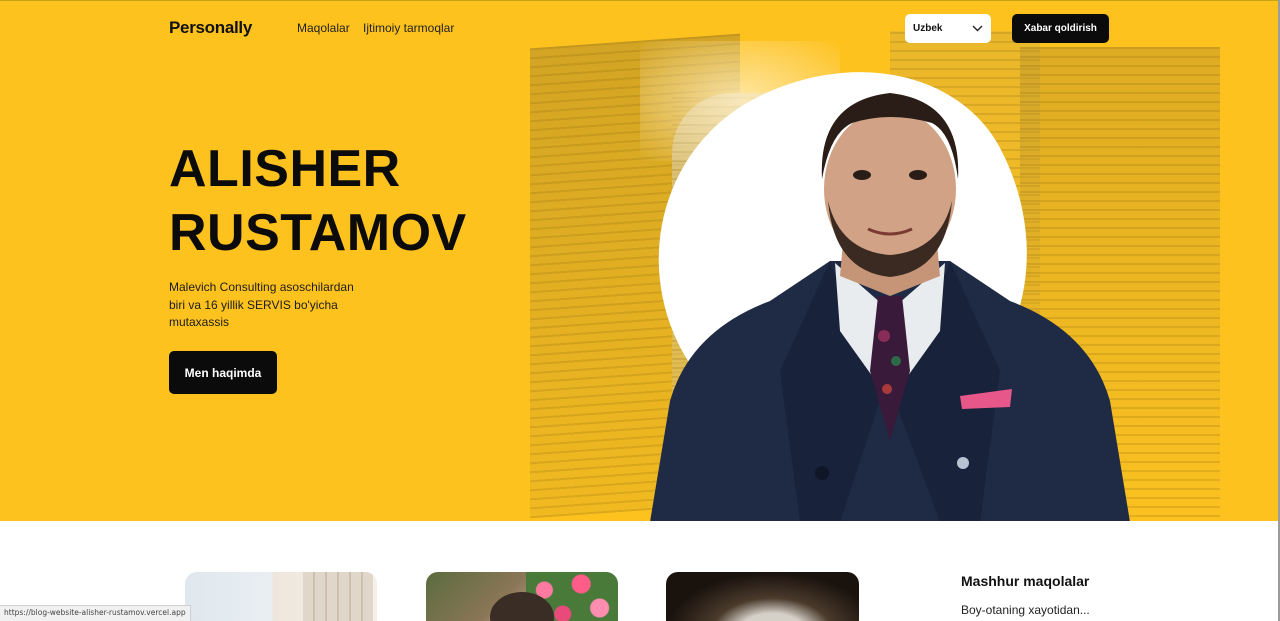  What do you see at coordinates (318, 233) in the screenshot?
I see `hero-title-line2: RUSTAMOV` at bounding box center [318, 233].